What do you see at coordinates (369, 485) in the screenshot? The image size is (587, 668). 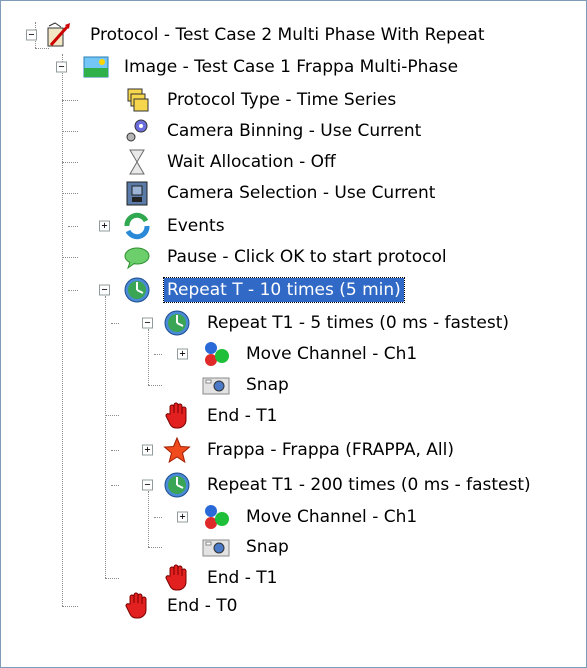 I see `tree-node-label: Repeat T1 - 200 times (0 ms - fastest)` at bounding box center [369, 485].